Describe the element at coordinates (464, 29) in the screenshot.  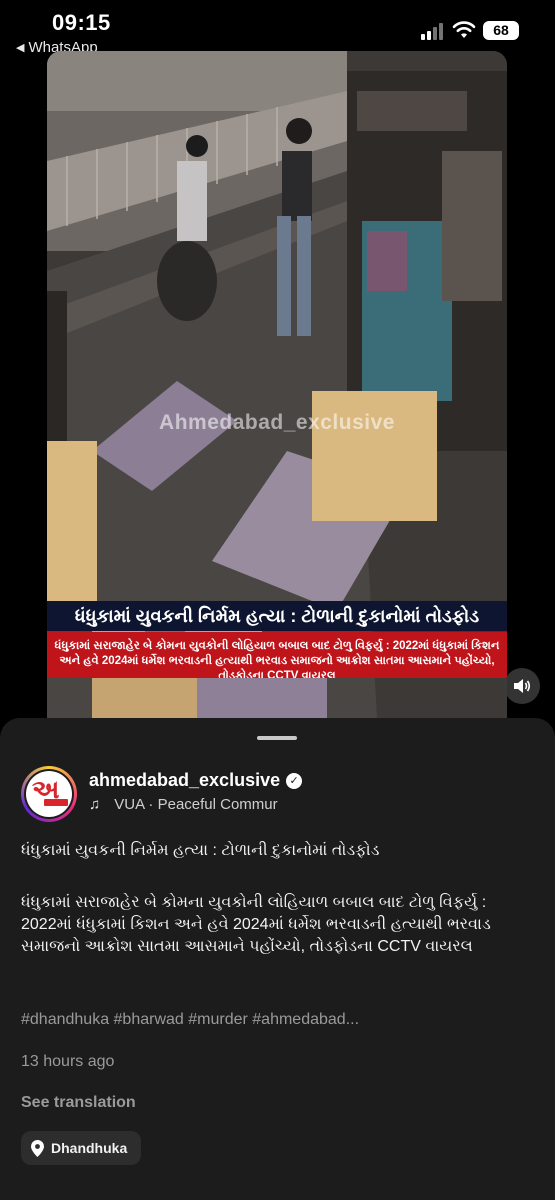
I see `wifi-icon` at that location.